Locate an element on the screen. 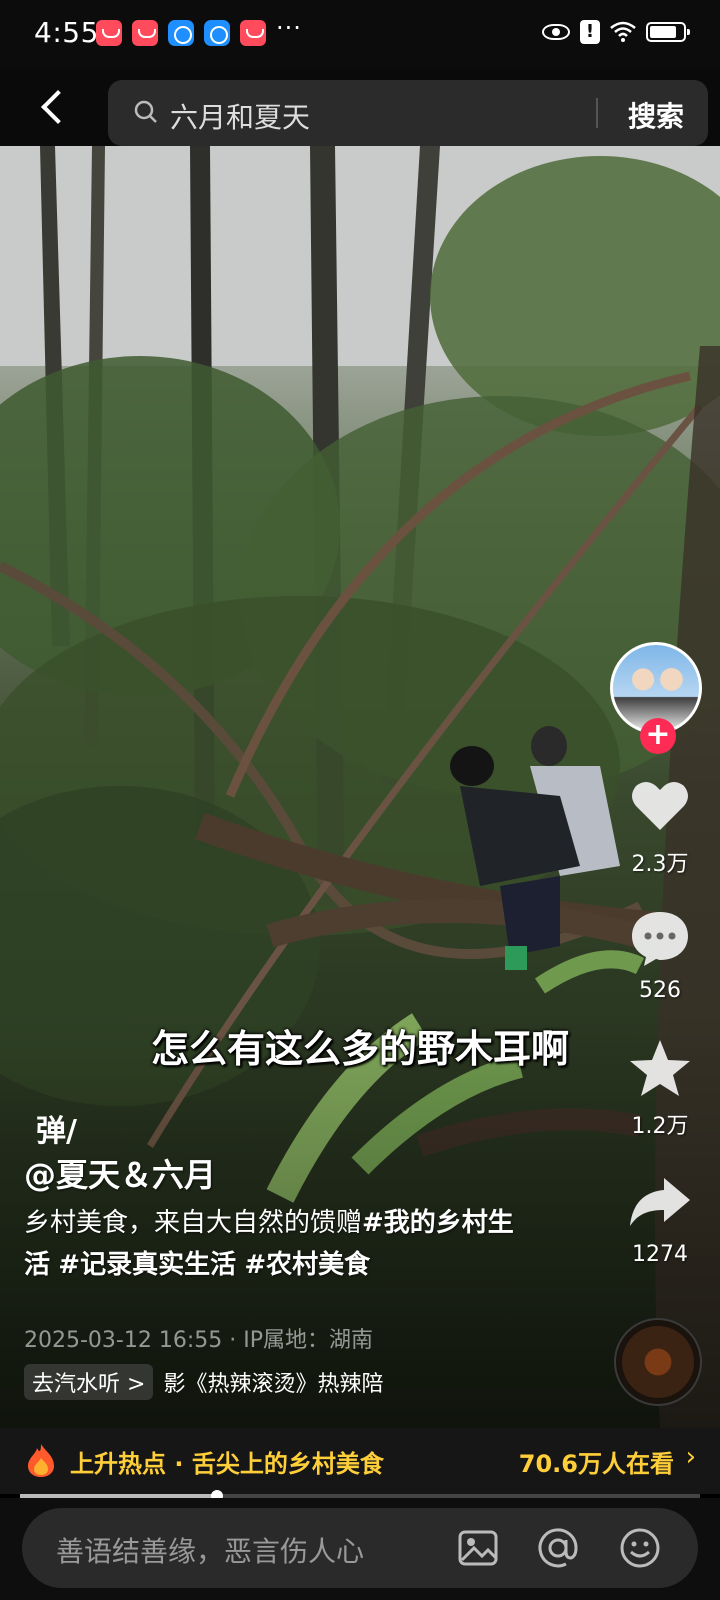 The height and width of the screenshot is (1600, 720). music-bar: 去汽水听 > 影《热辣滚烫》热辣陪 is located at coordinates (235, 1382).